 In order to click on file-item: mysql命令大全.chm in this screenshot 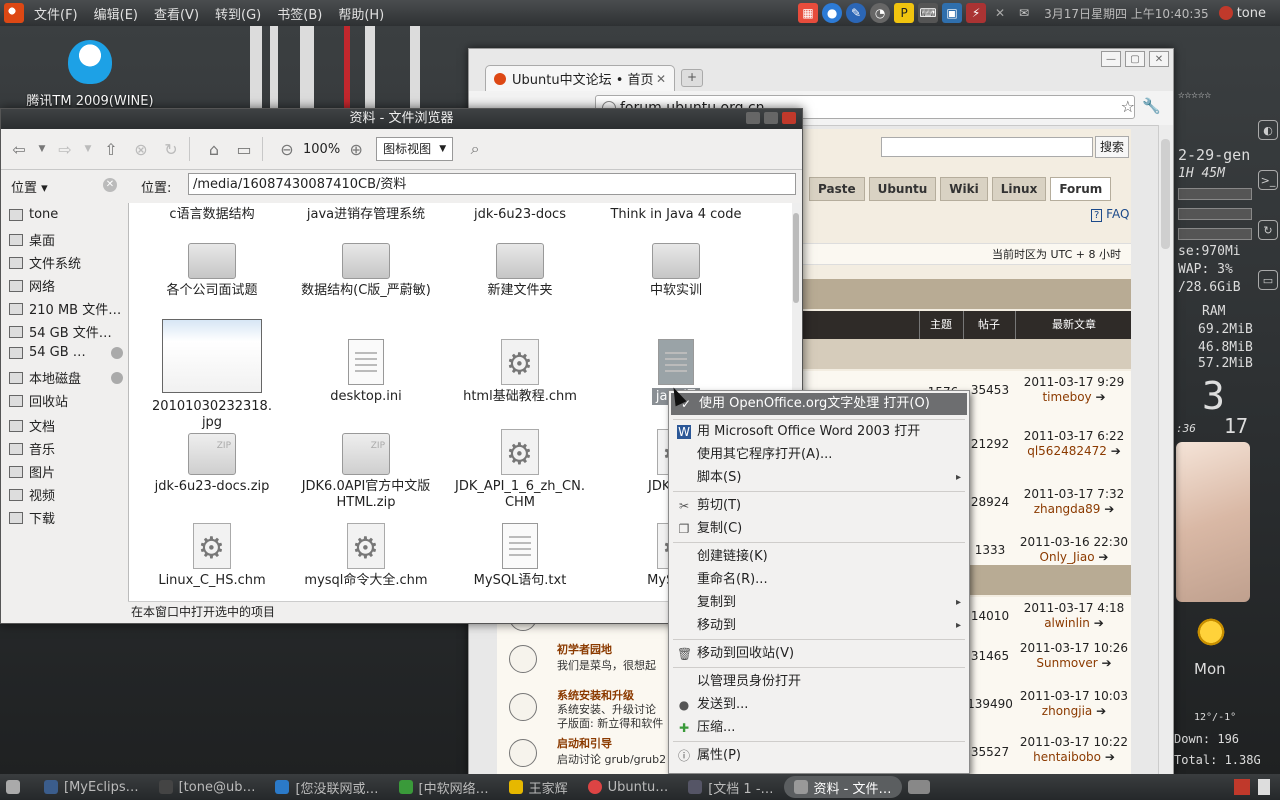, I will do `click(366, 556)`.